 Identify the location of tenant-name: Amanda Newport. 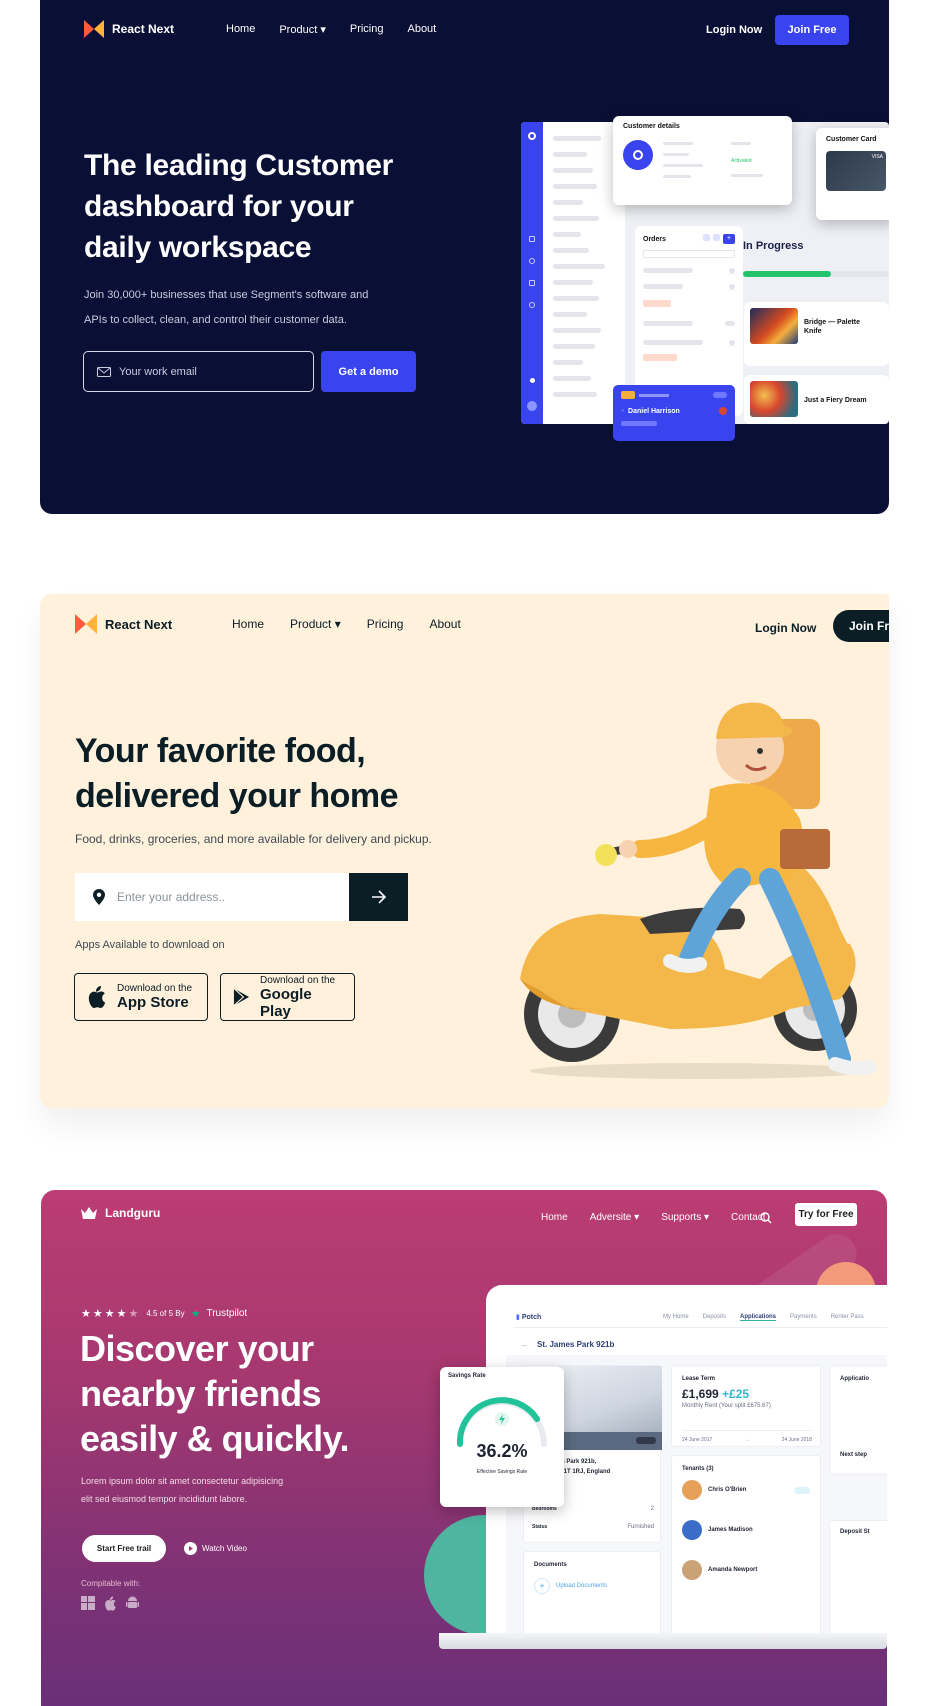
(733, 1570).